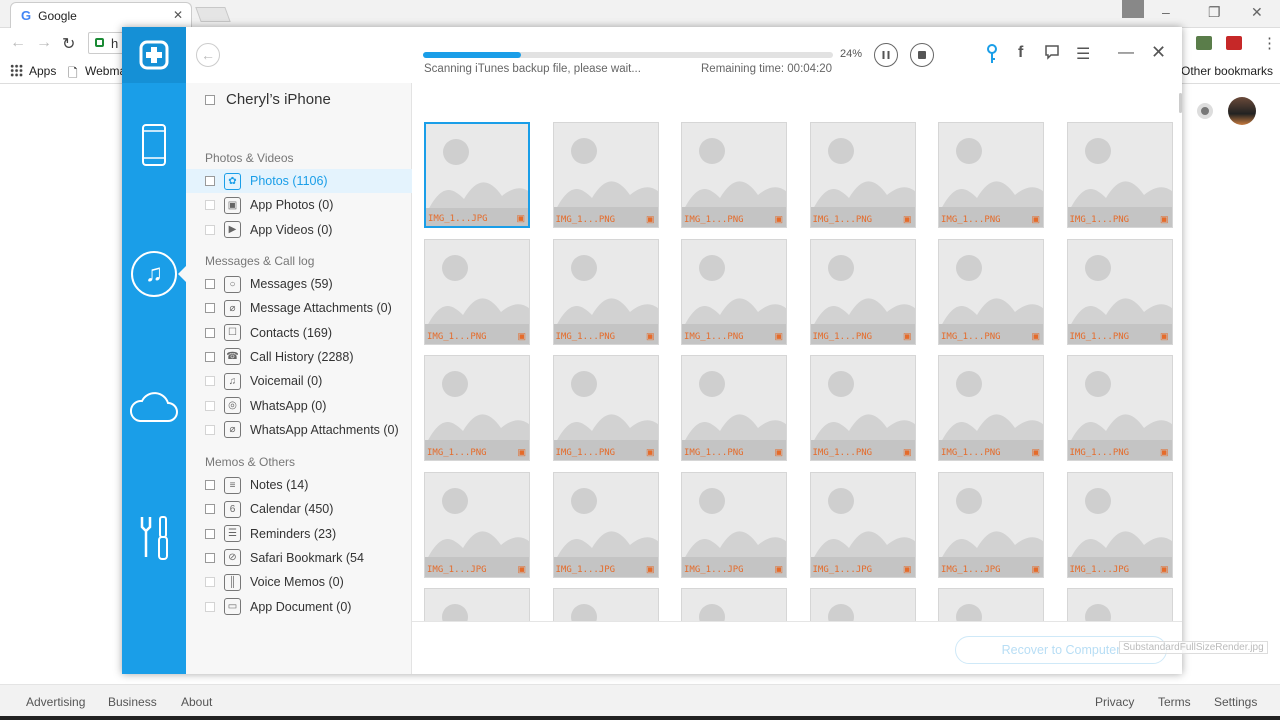 This screenshot has width=1280, height=720. Describe the element at coordinates (1242, 111) in the screenshot. I see `avatar` at that location.